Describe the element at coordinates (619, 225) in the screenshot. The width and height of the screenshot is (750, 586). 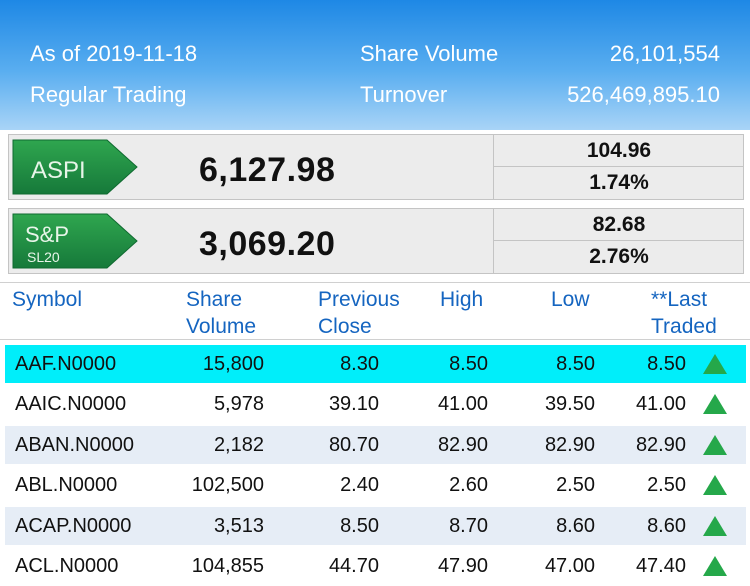
I see `sp-sl20-change: 82.68` at that location.